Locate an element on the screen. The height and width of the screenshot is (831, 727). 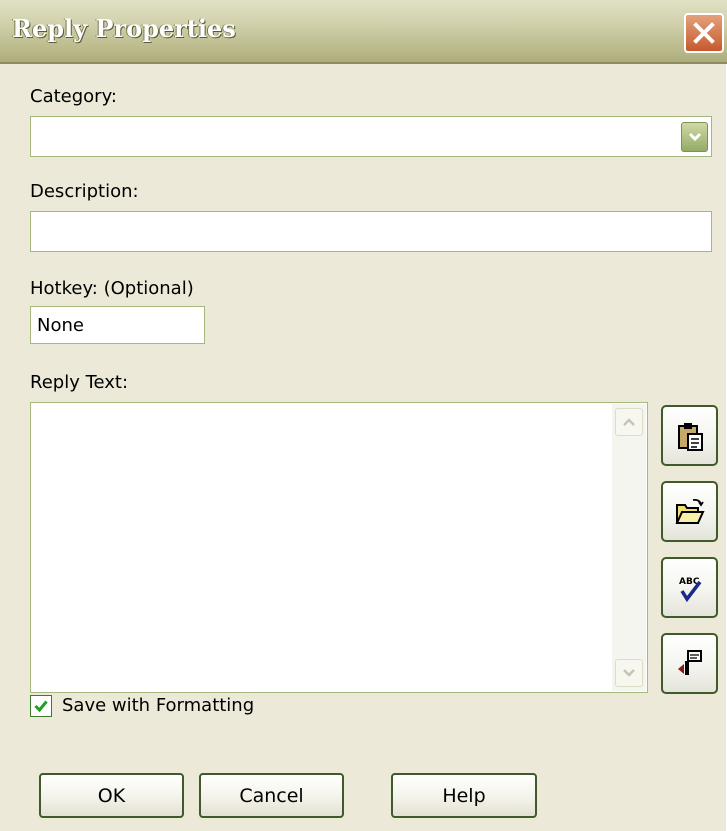
close-icon is located at coordinates (704, 33).